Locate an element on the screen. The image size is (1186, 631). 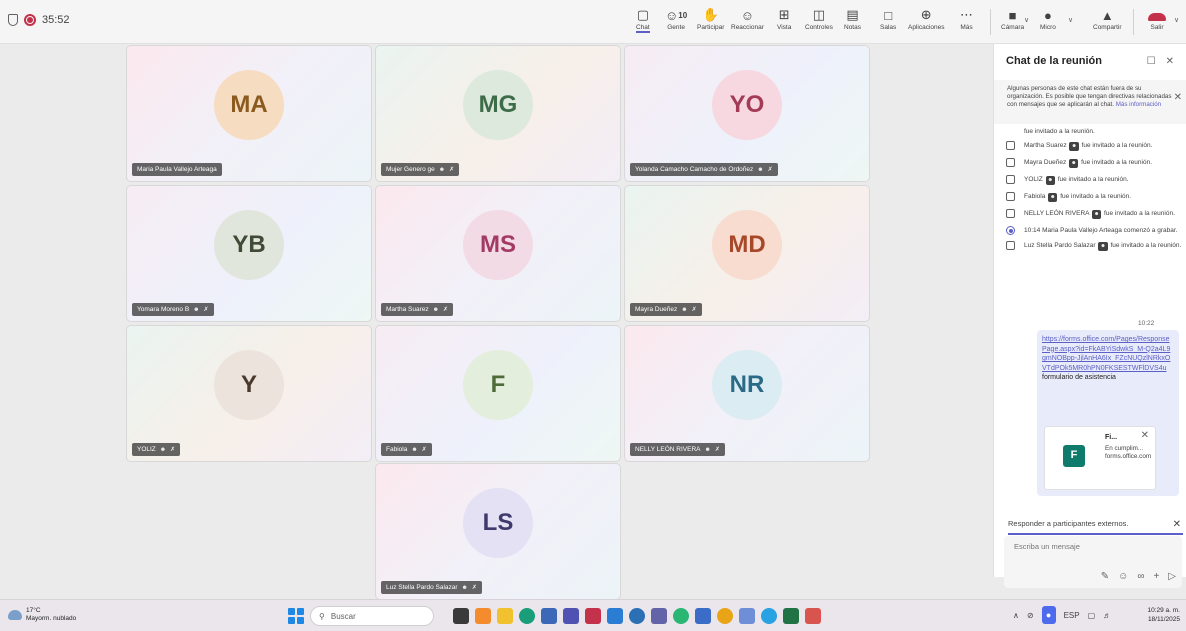
forms-logo-icon: F is located at coordinates (1074, 456).